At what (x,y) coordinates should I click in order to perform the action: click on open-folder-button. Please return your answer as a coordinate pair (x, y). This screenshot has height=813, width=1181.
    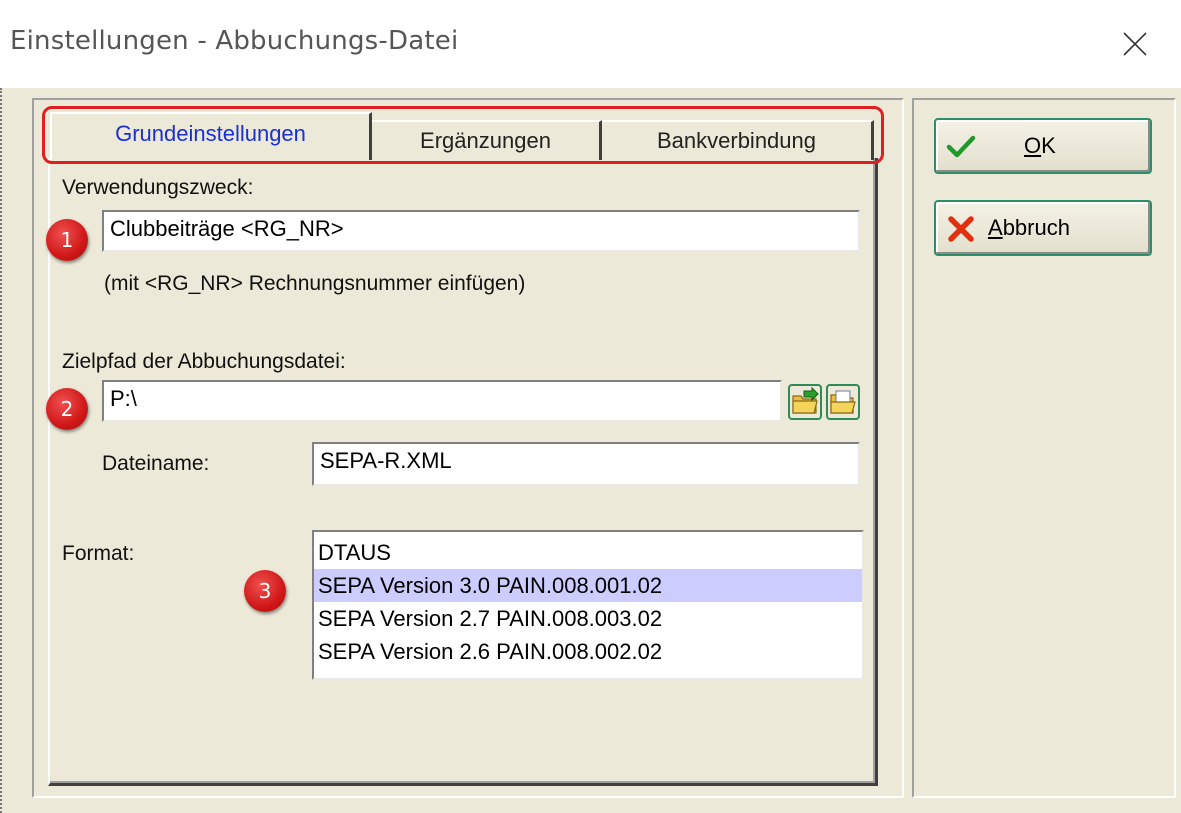
    Looking at the image, I should click on (843, 402).